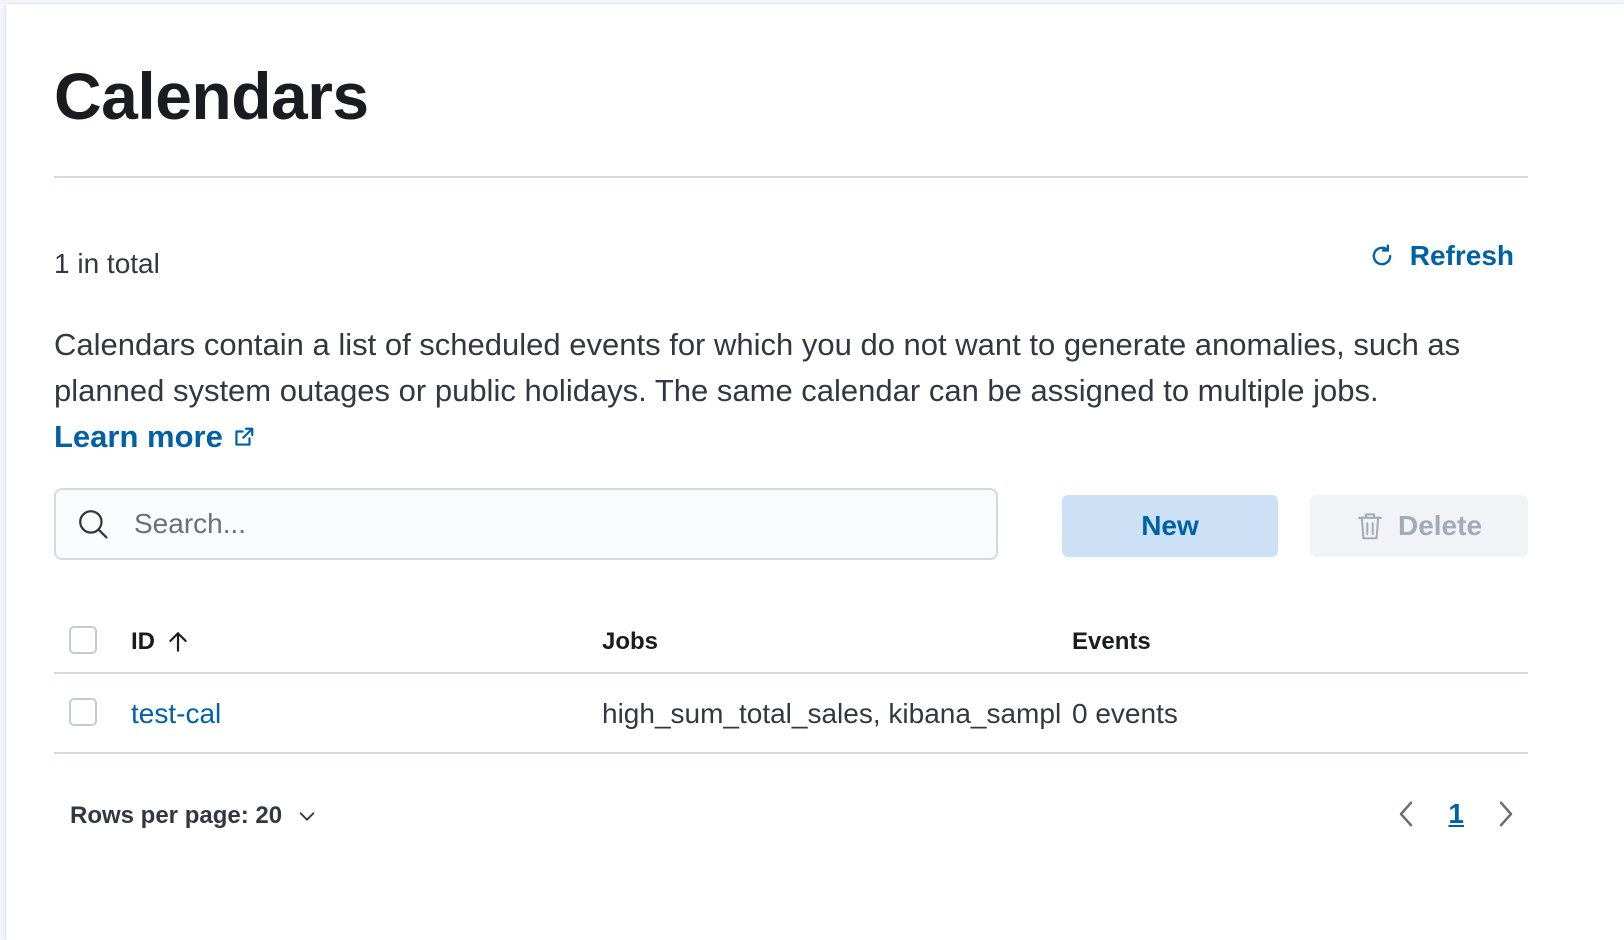 The image size is (1624, 940). Describe the element at coordinates (1170, 526) in the screenshot. I see `new-calendar-button: New` at that location.